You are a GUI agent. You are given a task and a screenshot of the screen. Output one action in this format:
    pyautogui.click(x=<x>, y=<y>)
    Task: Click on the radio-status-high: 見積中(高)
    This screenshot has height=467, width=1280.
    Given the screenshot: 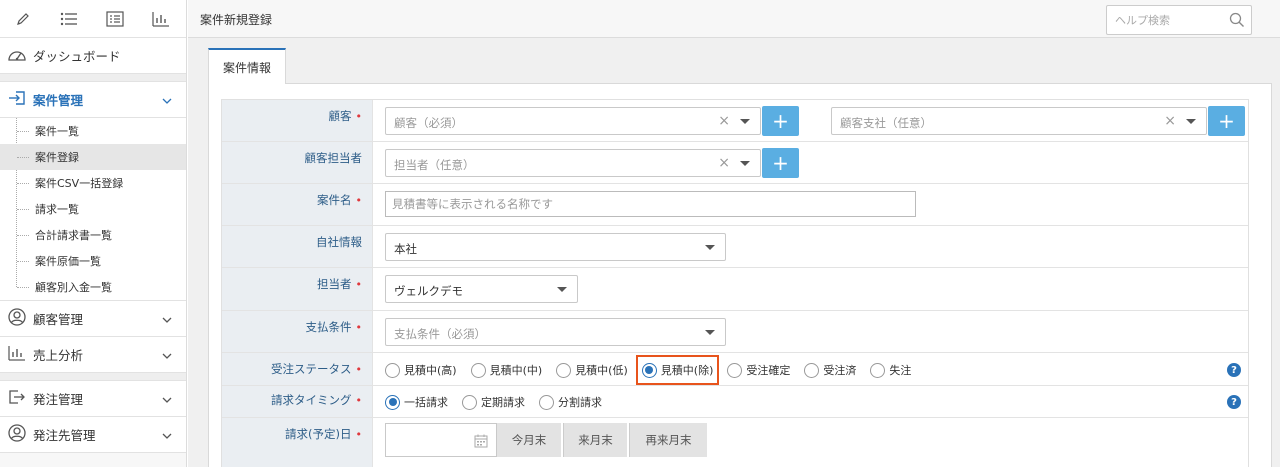 What is the action you would take?
    pyautogui.click(x=421, y=370)
    